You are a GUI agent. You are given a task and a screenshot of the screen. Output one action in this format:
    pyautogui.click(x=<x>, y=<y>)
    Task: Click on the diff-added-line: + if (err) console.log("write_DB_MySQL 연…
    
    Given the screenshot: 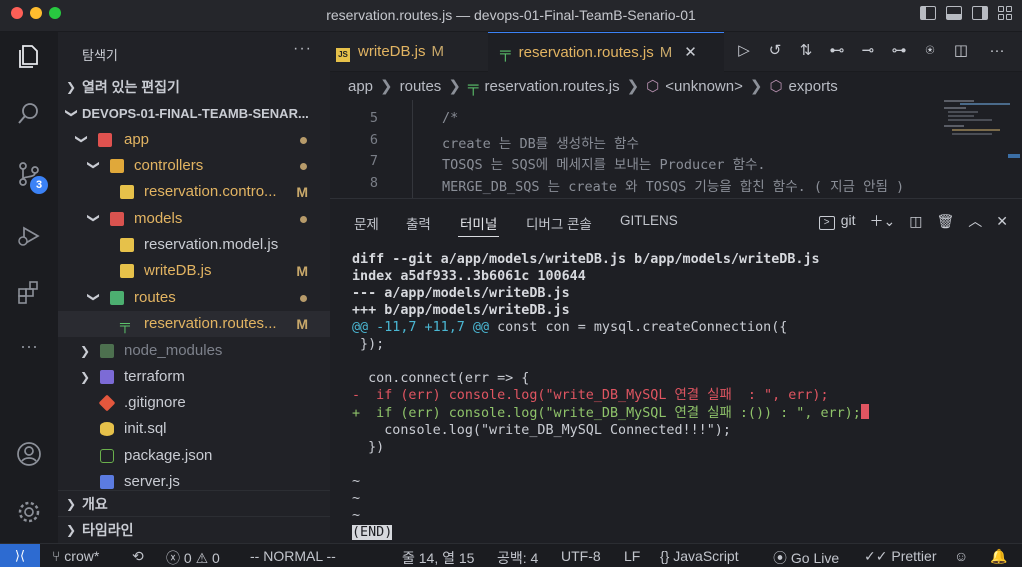 What is the action you would take?
    pyautogui.click(x=606, y=413)
    